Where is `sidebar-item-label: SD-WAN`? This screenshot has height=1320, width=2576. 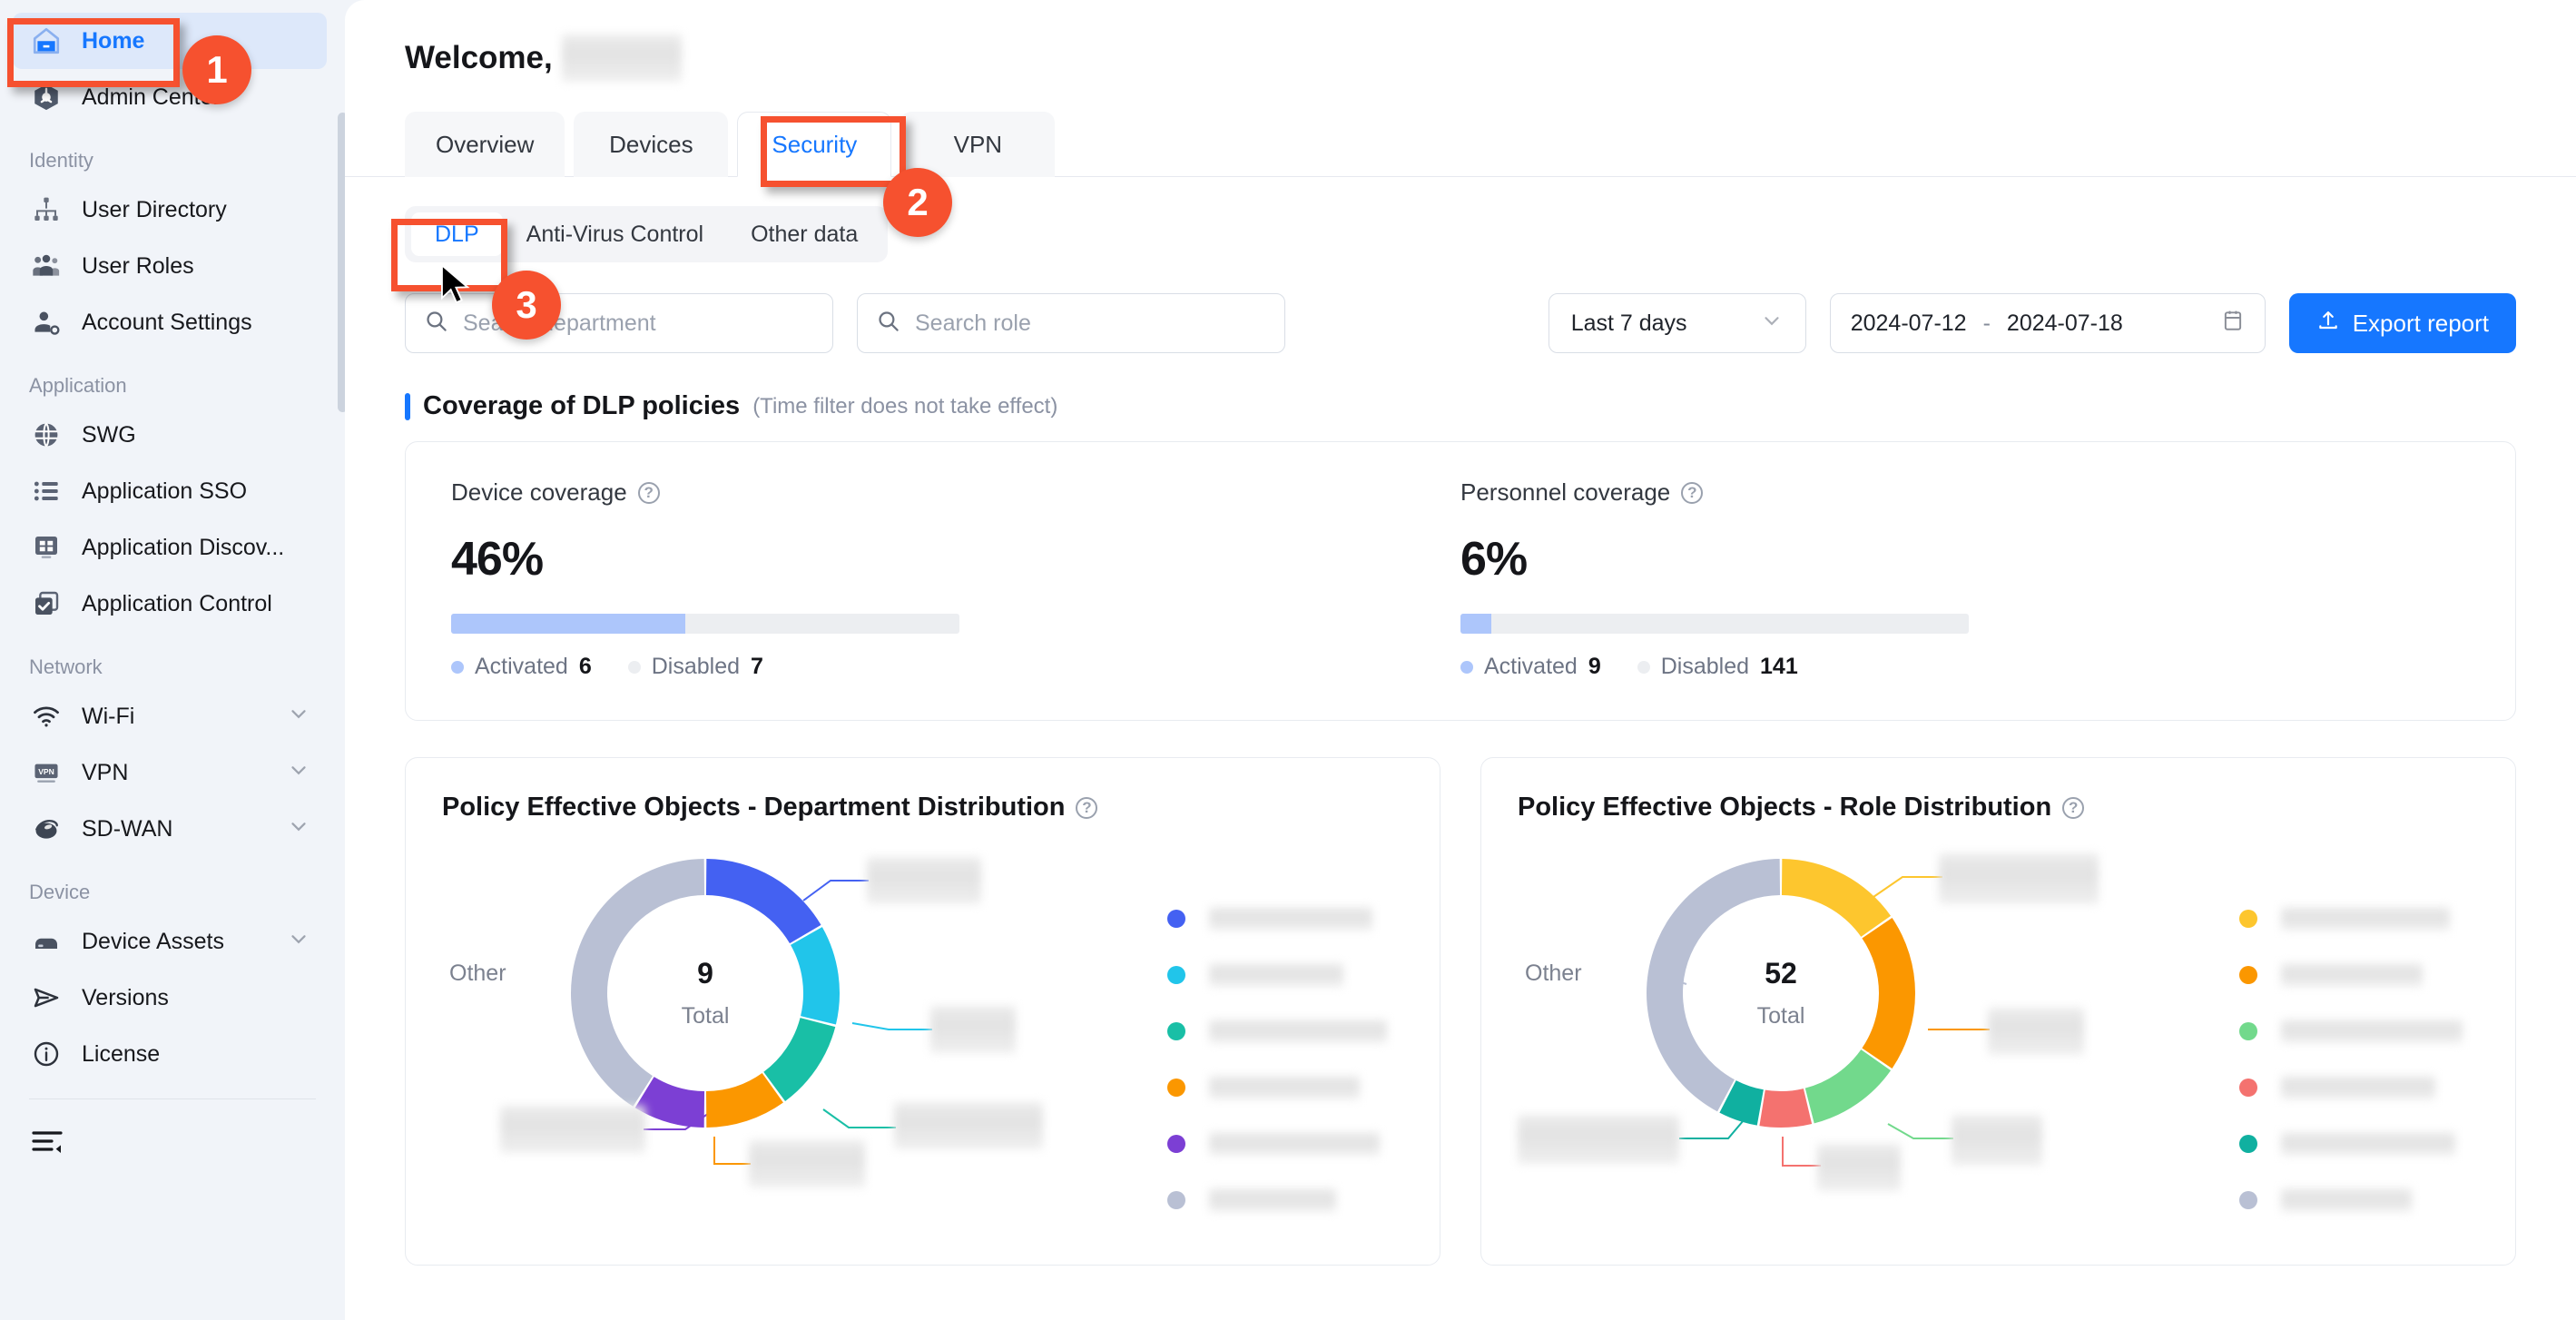
sidebar-item-label: SD-WAN is located at coordinates (127, 828).